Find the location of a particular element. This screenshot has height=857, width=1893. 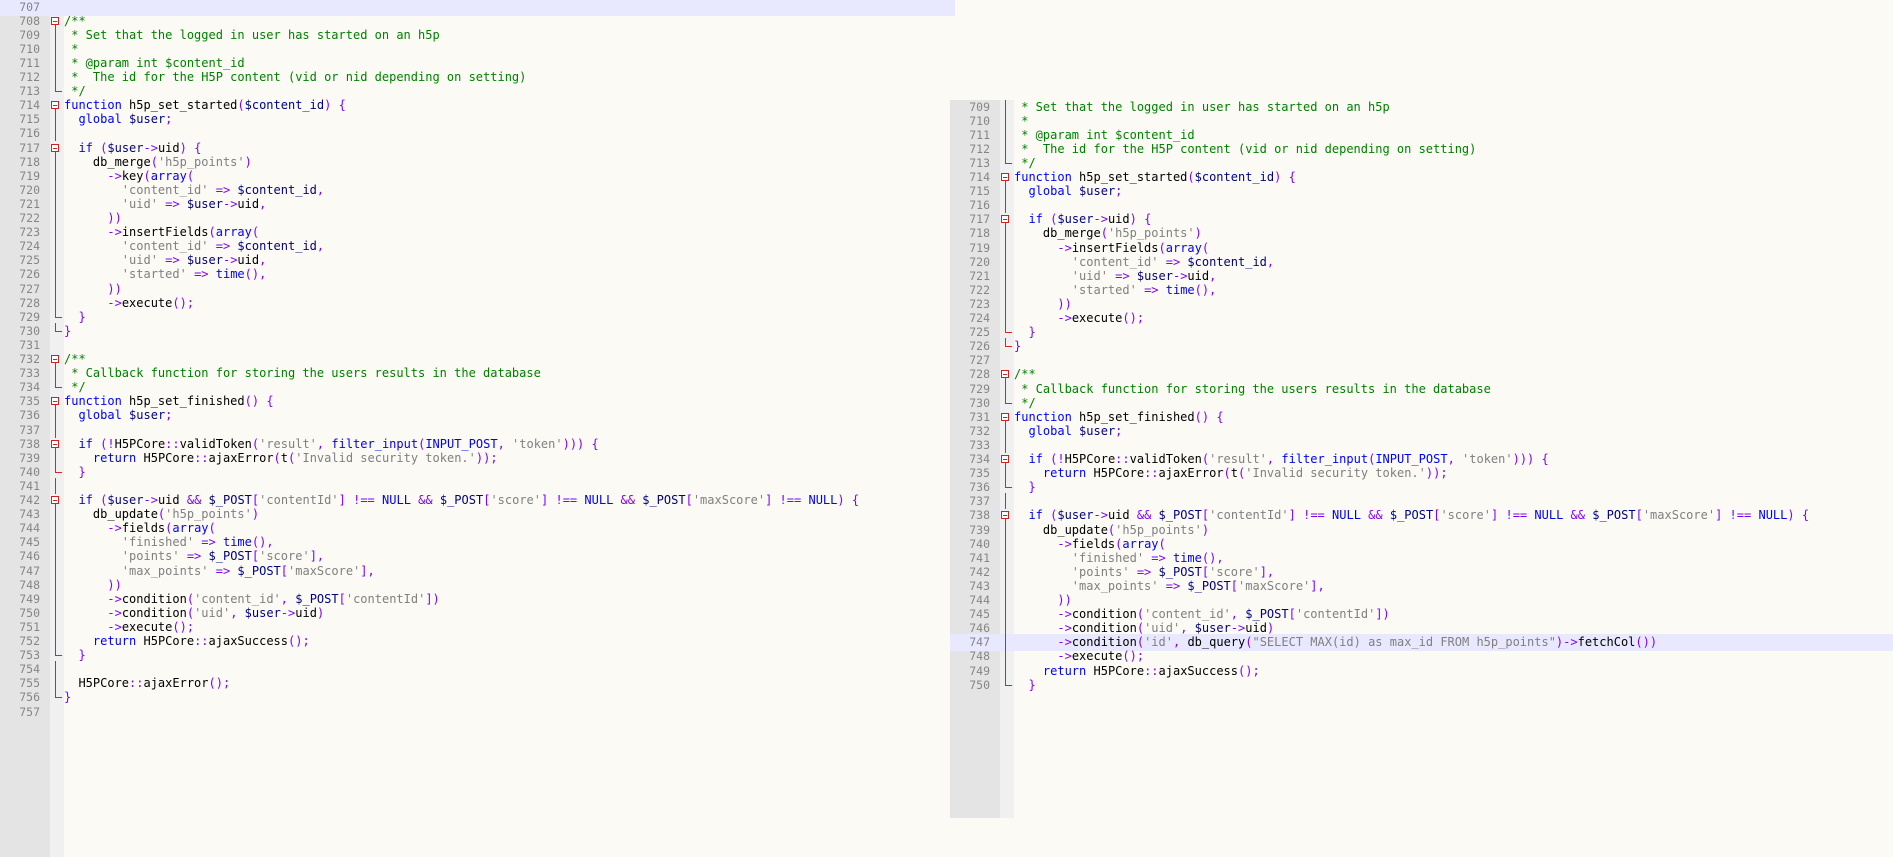

code-token: array is located at coordinates (190, 528).